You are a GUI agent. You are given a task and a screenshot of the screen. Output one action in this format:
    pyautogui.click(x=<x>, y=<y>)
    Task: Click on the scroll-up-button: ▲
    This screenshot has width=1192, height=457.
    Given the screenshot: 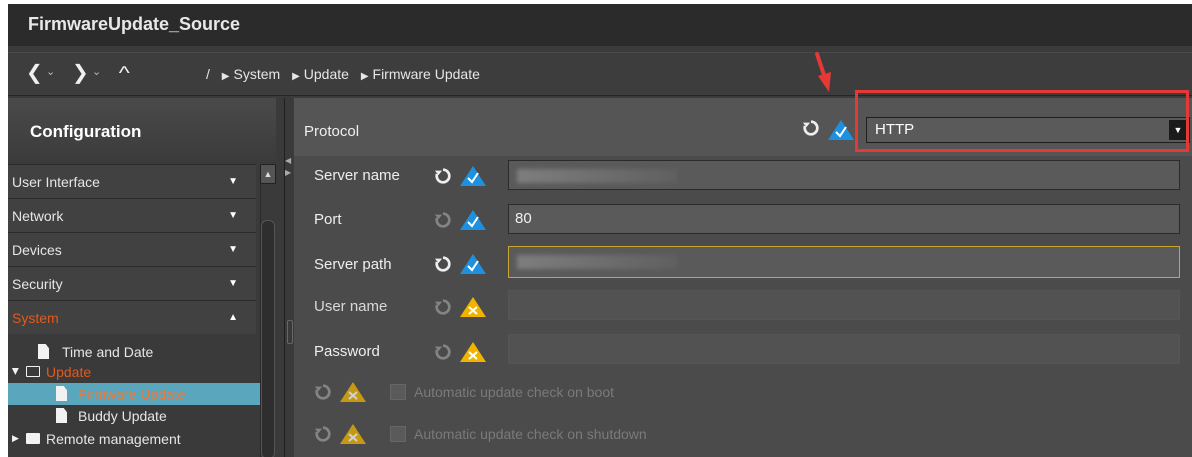 What is the action you would take?
    pyautogui.click(x=268, y=174)
    